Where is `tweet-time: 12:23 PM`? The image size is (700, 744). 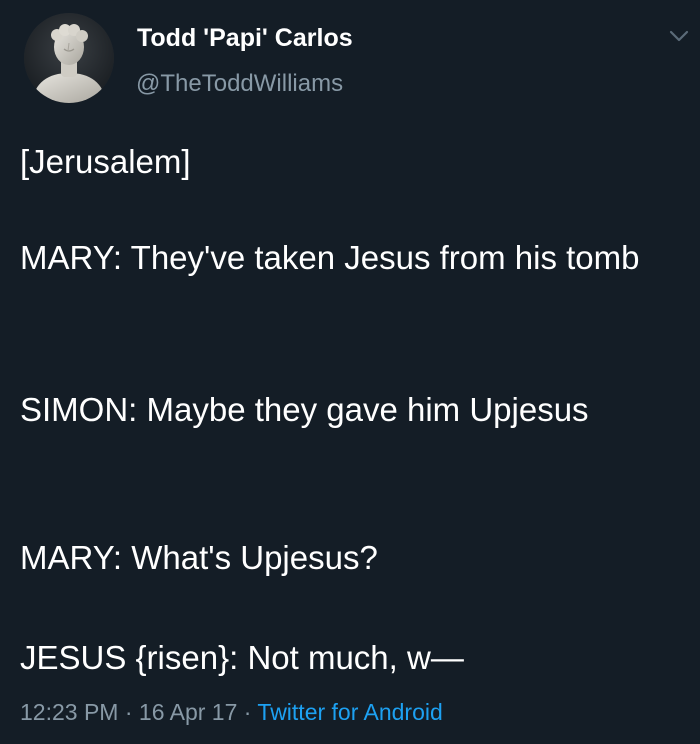
tweet-time: 12:23 PM is located at coordinates (69, 712).